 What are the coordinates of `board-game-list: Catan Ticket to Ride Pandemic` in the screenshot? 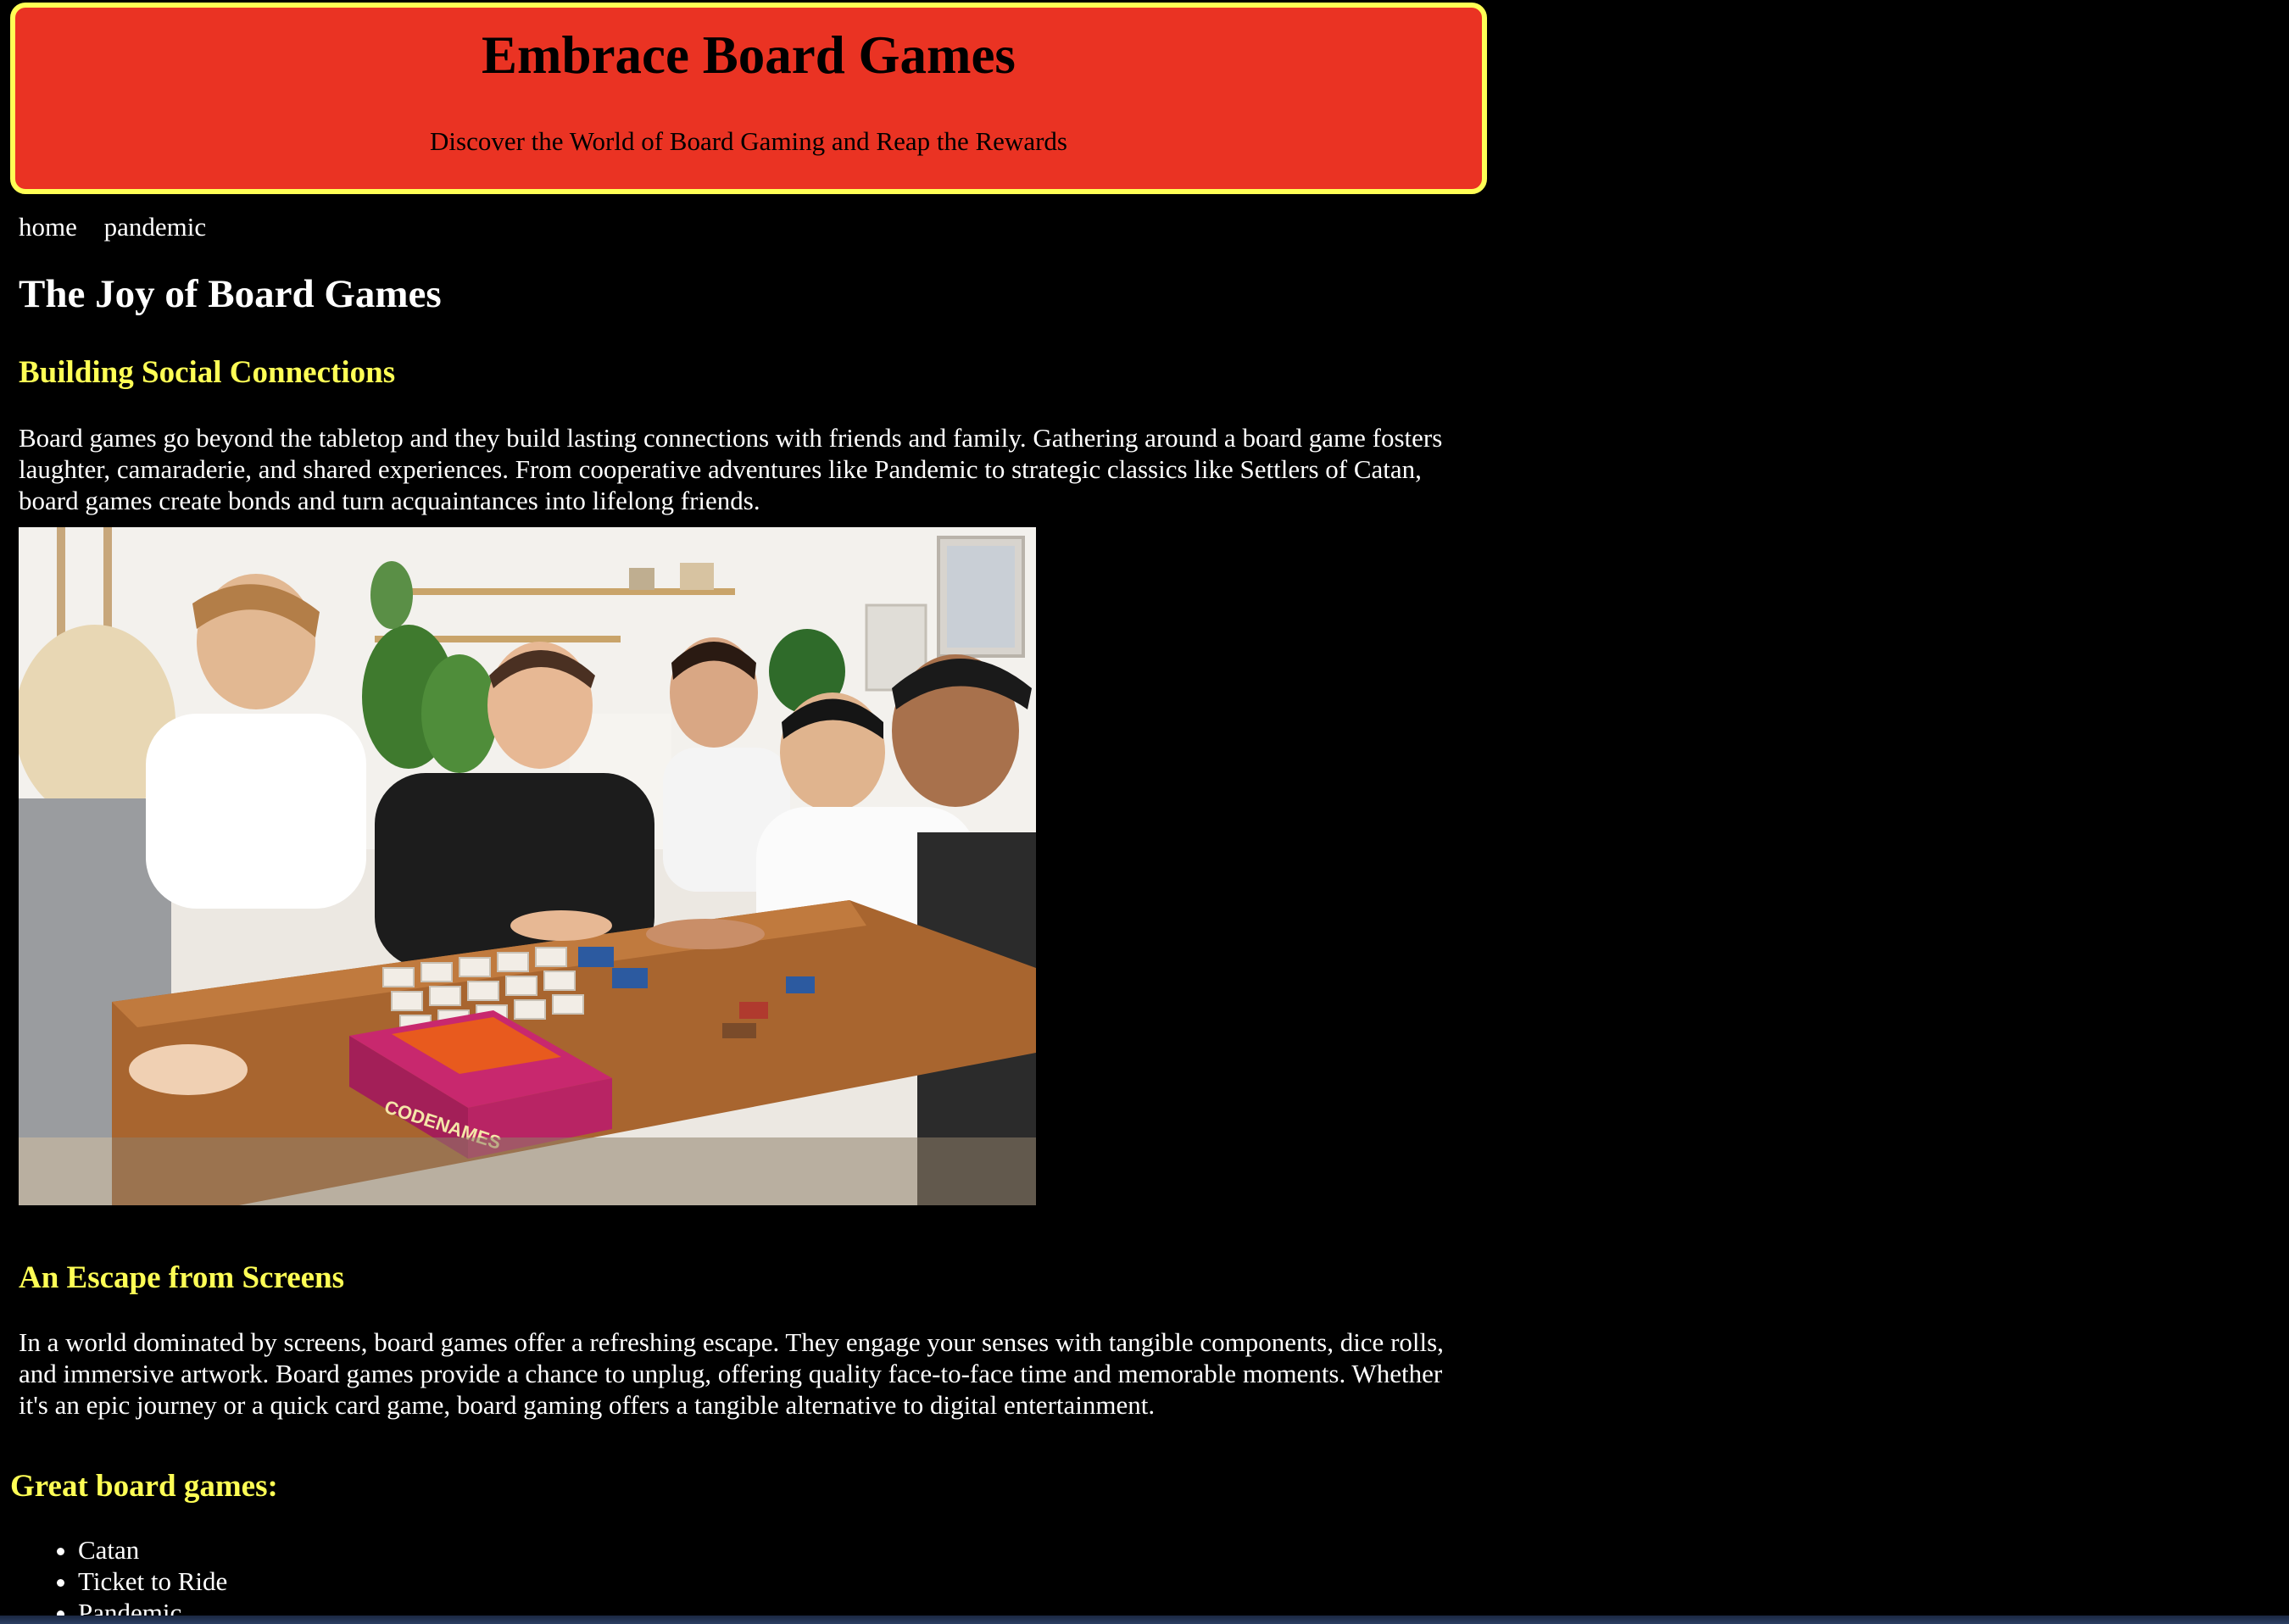 It's located at (135, 1575).